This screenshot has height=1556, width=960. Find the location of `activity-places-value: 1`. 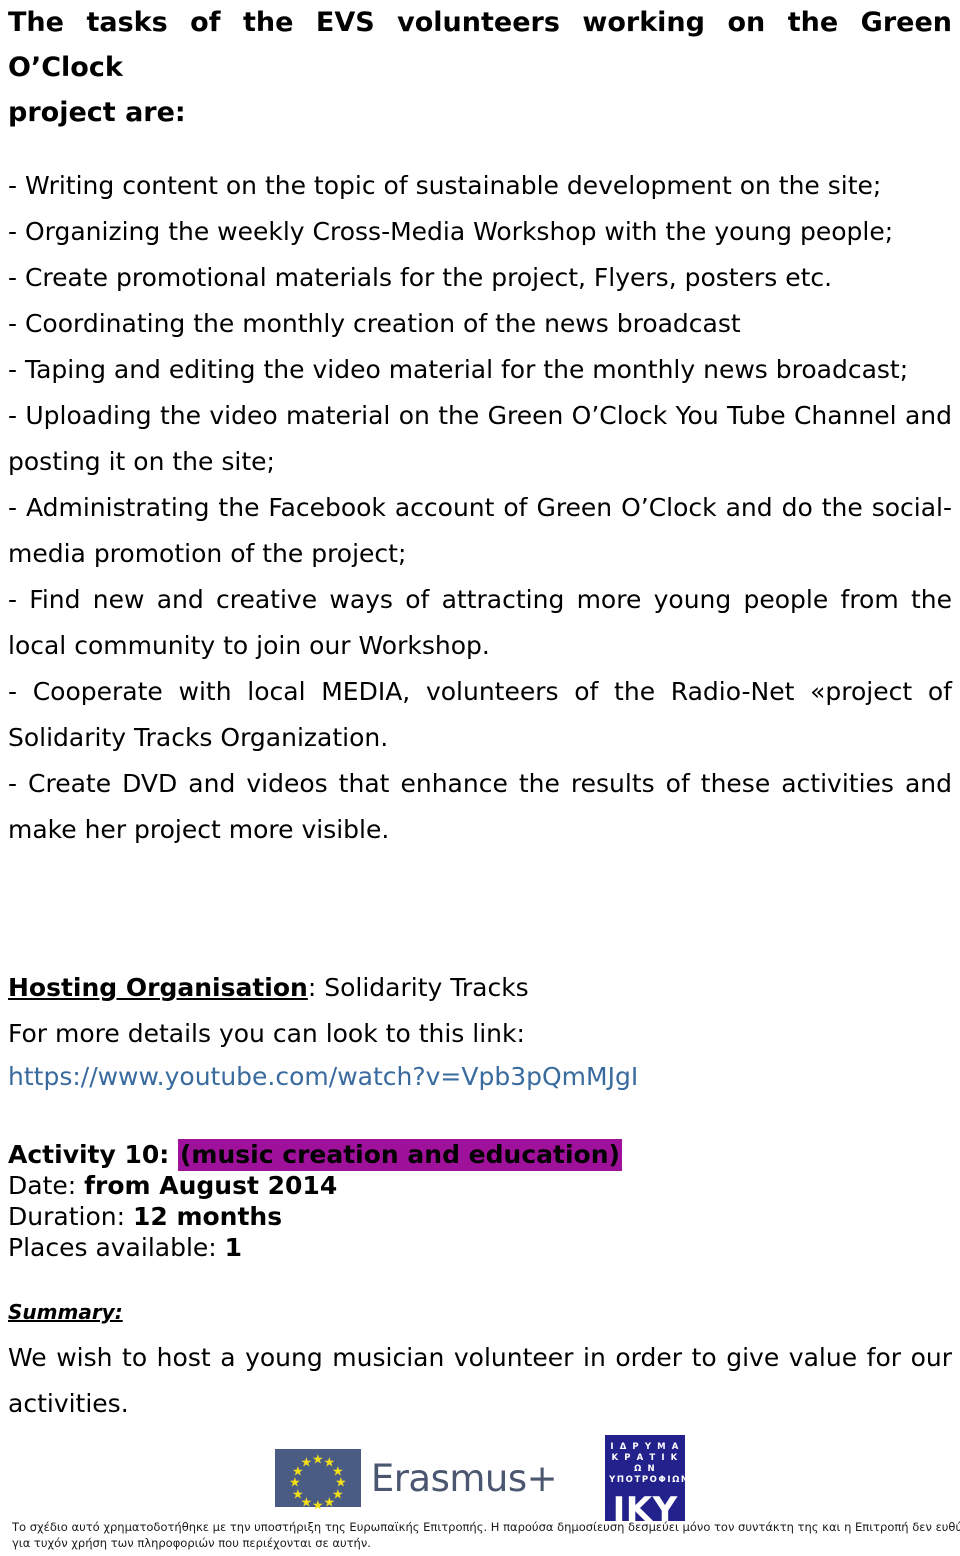

activity-places-value: 1 is located at coordinates (233, 1247).